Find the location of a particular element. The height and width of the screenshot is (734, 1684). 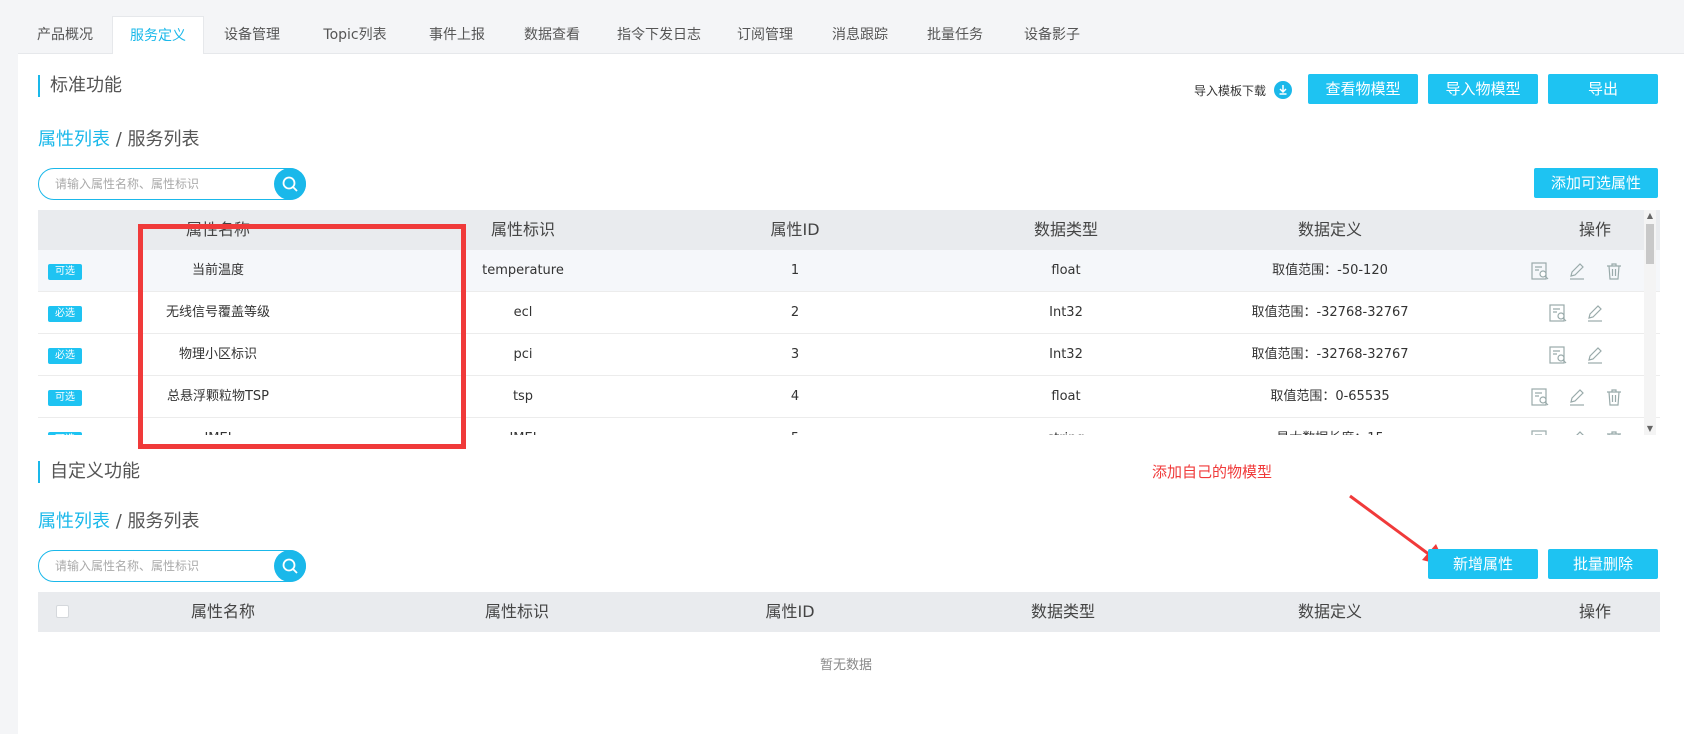

cell-attr-id: 4 is located at coordinates (795, 396).